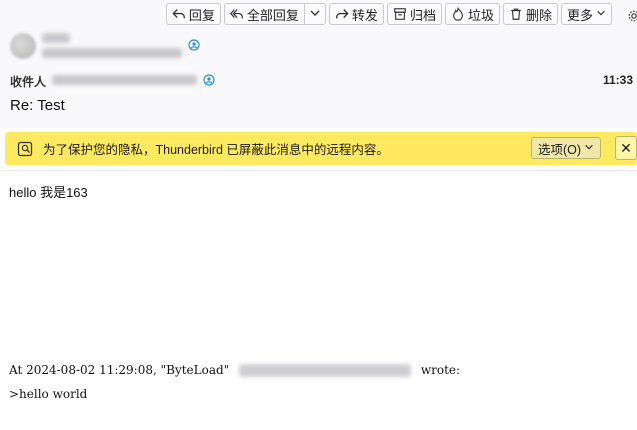  Describe the element at coordinates (440, 370) in the screenshot. I see `quote-suffix: wrote:` at that location.